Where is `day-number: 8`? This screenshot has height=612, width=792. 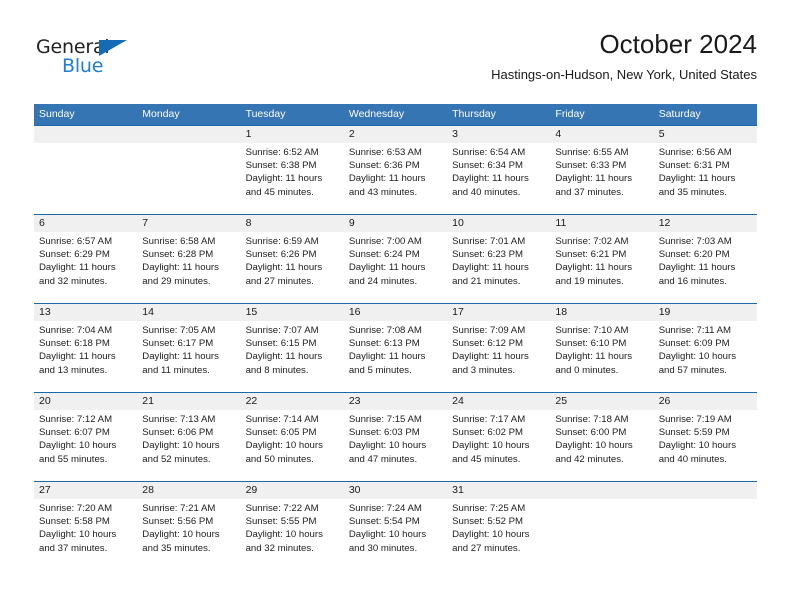 day-number: 8 is located at coordinates (292, 223).